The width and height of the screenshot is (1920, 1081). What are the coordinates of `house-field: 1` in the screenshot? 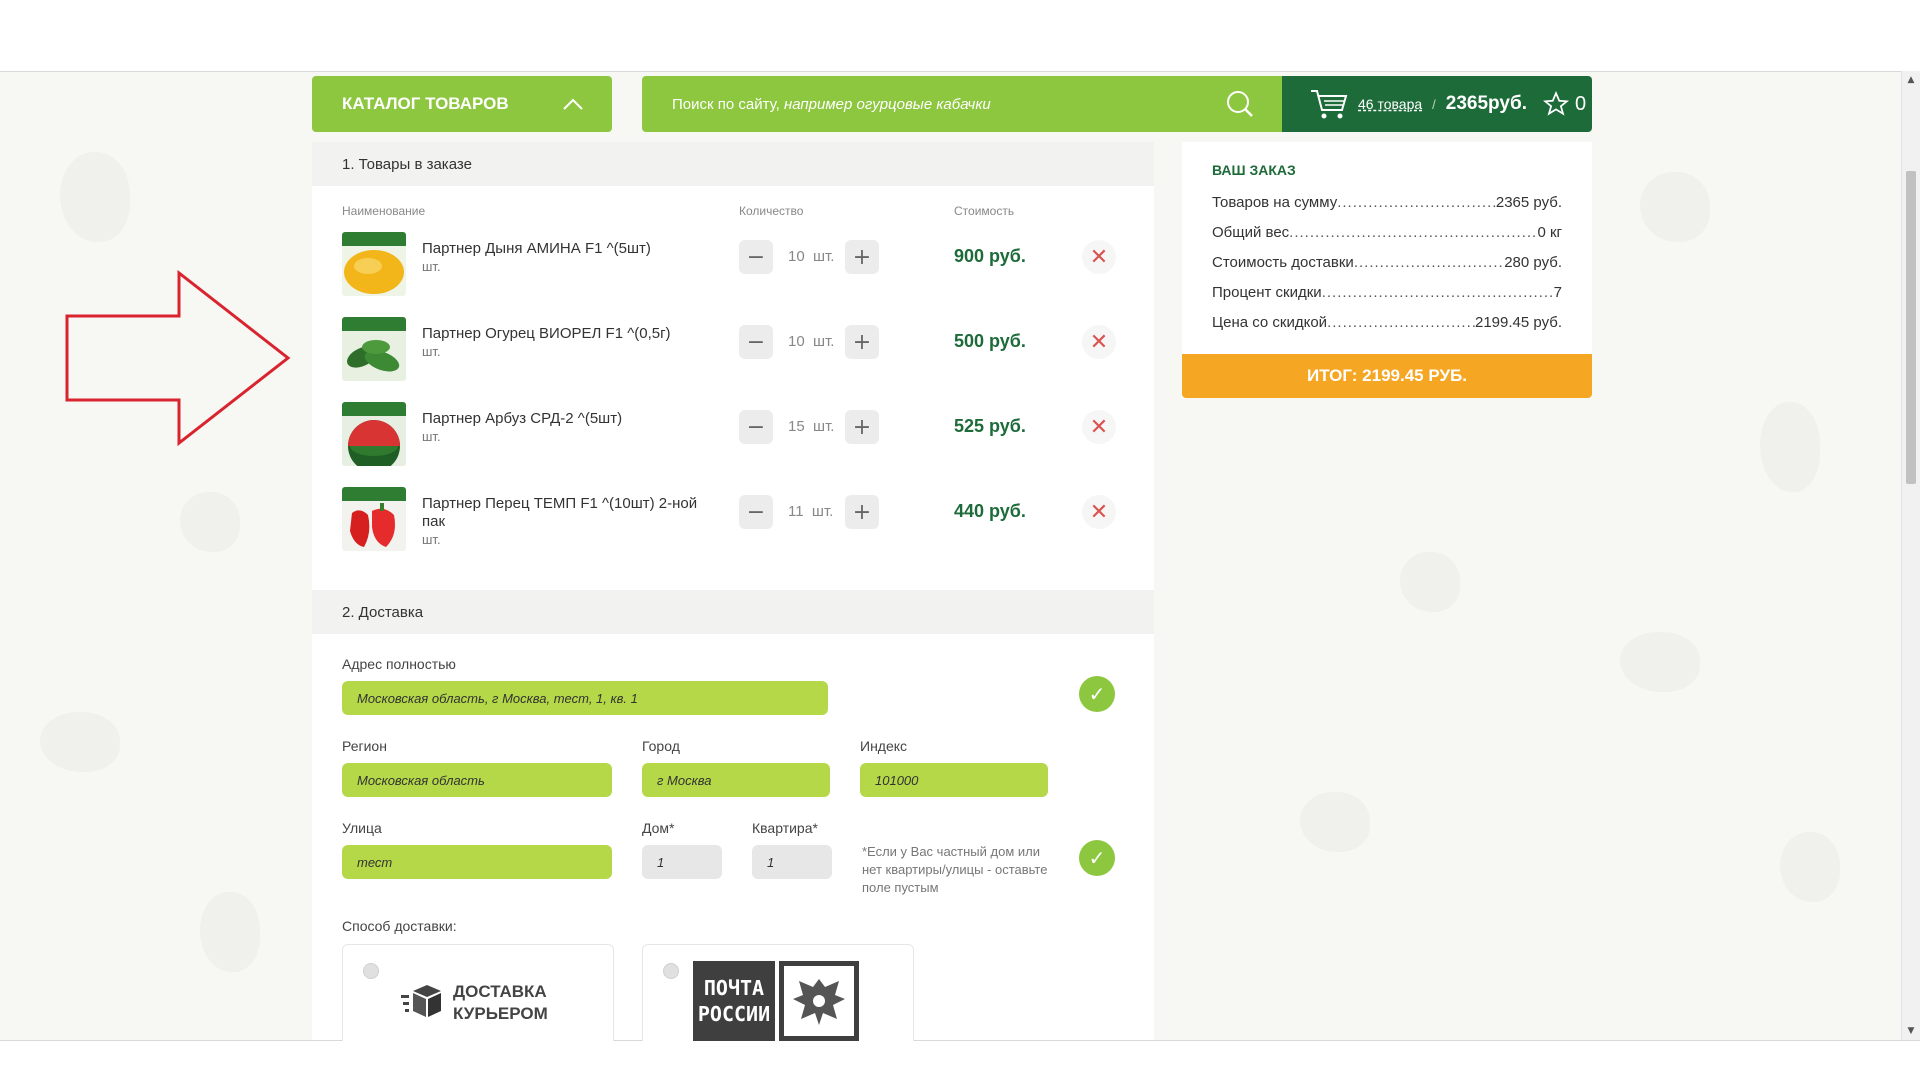 It's located at (682, 862).